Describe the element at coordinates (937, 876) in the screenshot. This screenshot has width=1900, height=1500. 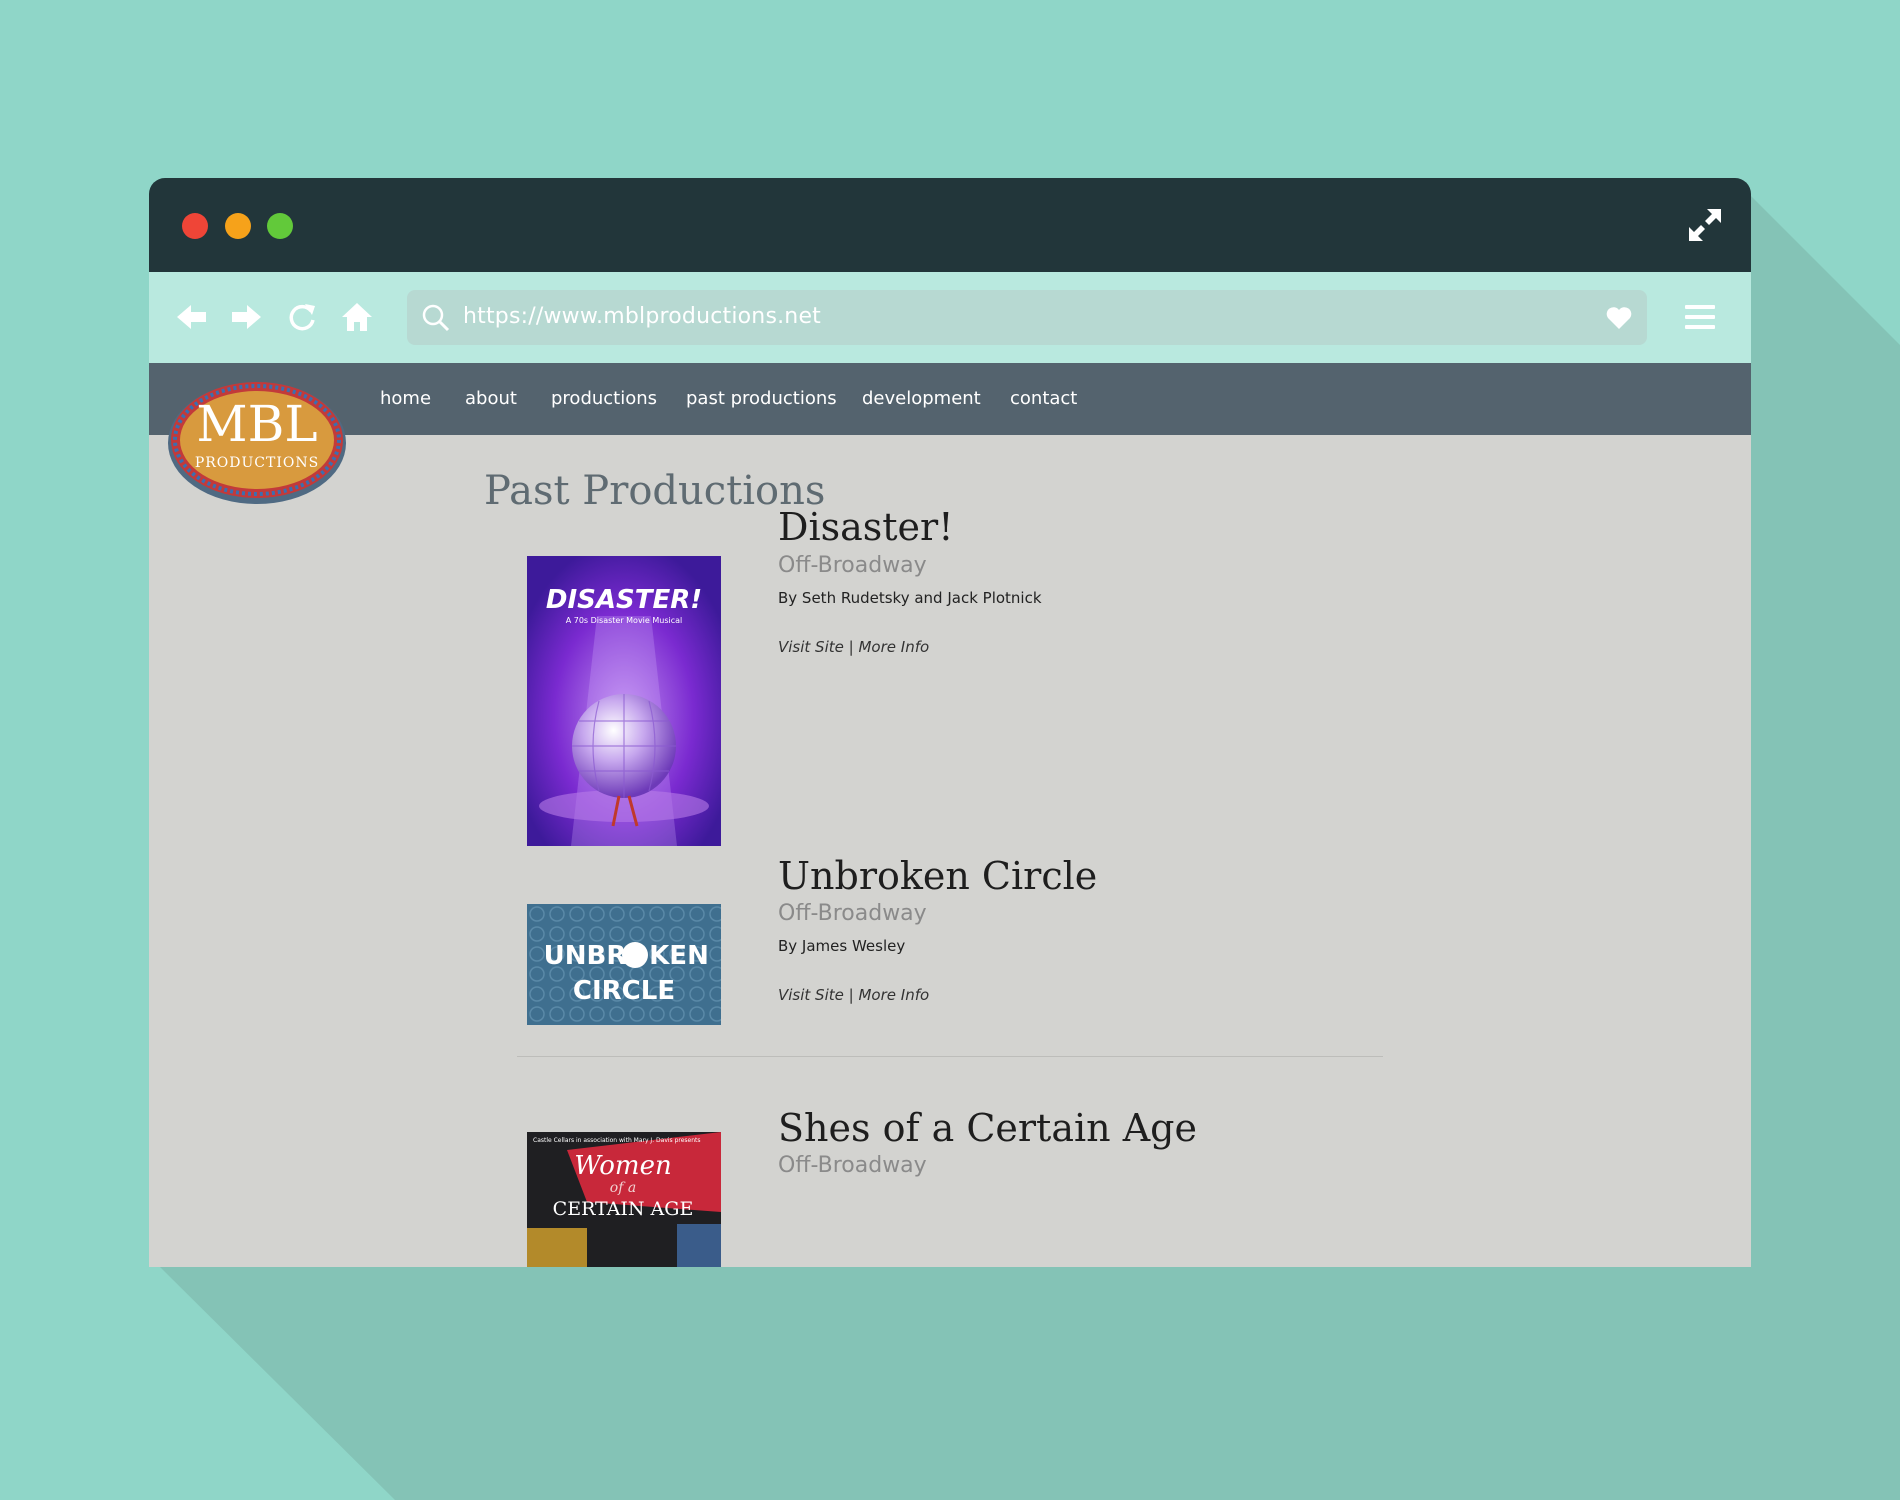
I see `production-title: Unbroken Circle` at that location.